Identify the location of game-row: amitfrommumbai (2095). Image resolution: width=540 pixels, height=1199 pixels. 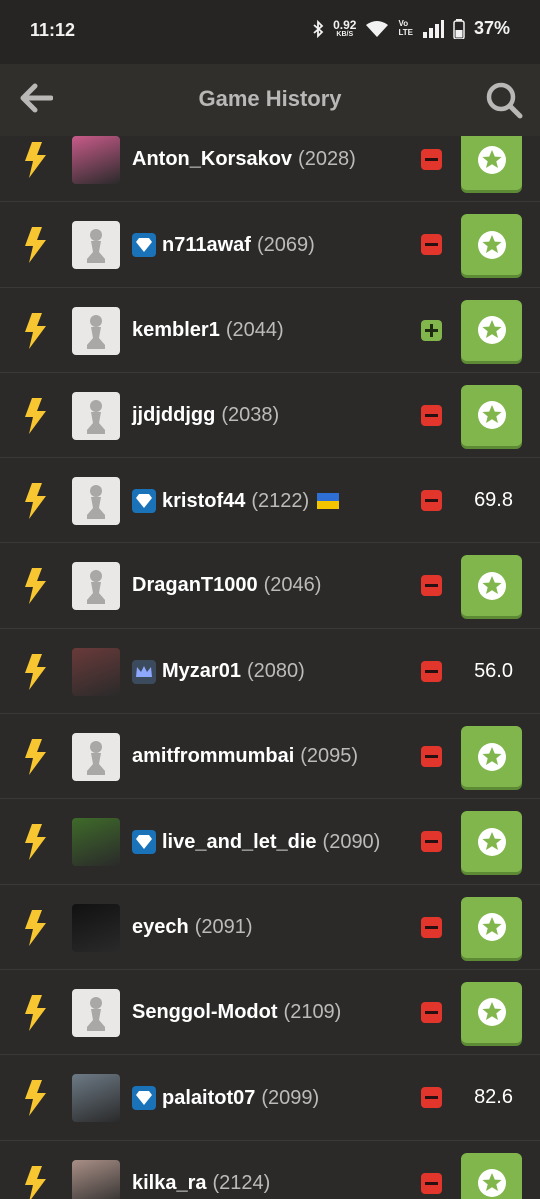
(270, 757).